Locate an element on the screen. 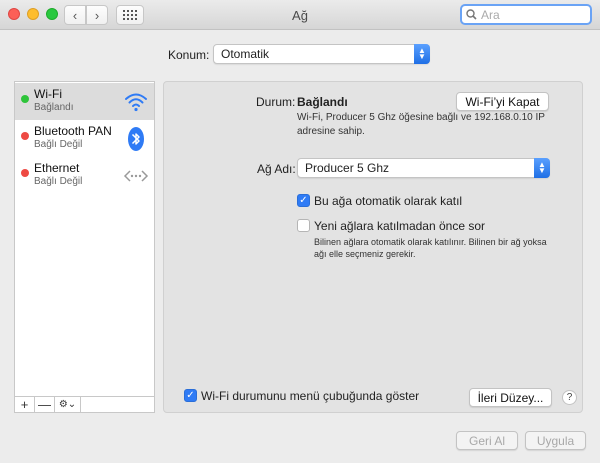  status-label: Durum: is located at coordinates (276, 102).